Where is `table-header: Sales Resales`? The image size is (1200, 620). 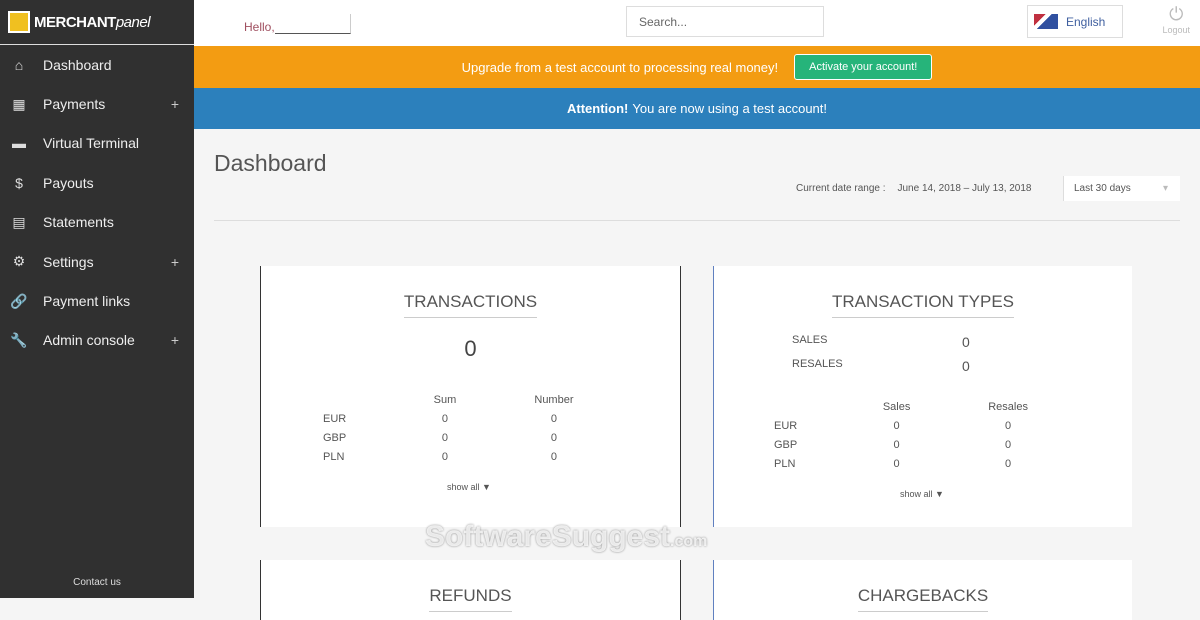 table-header: Sales Resales is located at coordinates (955, 406).